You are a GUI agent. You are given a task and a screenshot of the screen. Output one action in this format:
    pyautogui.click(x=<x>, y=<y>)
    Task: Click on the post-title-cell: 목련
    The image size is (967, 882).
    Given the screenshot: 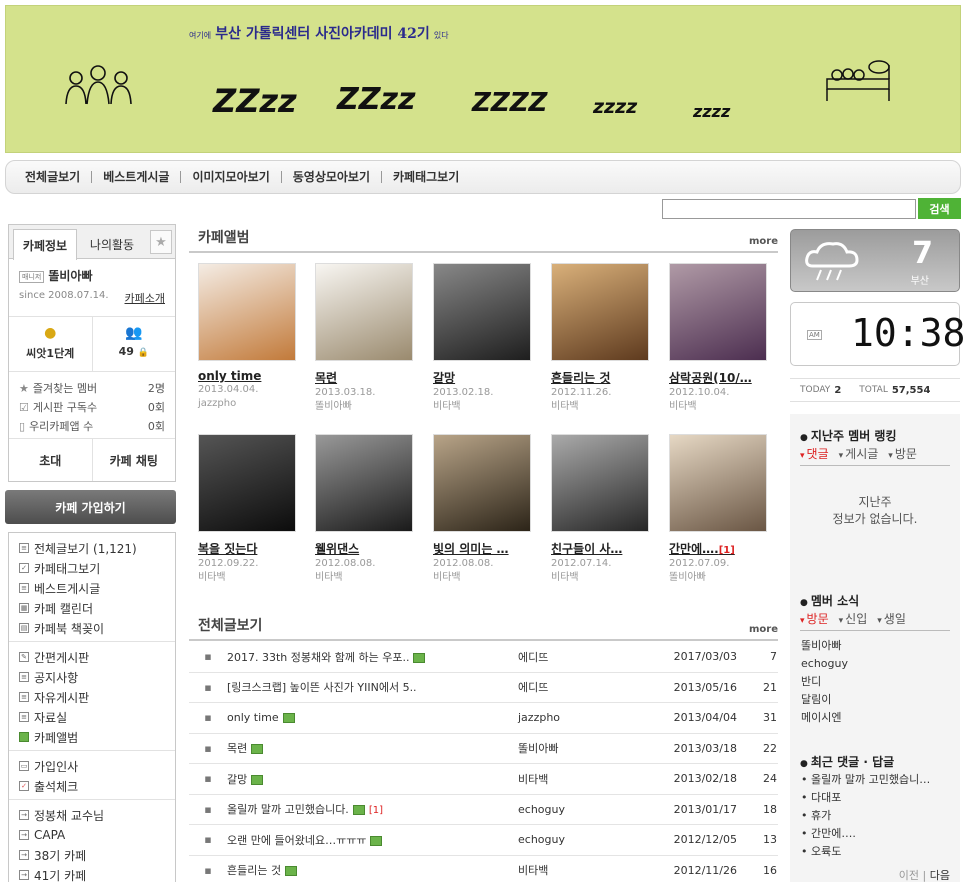 What is the action you would take?
    pyautogui.click(x=372, y=748)
    